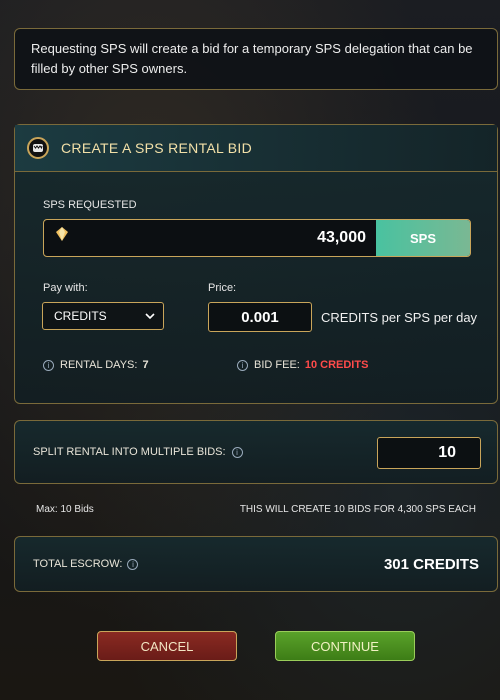 The width and height of the screenshot is (500, 700). Describe the element at coordinates (257, 238) in the screenshot. I see `sps-amount-input: 43,000 SPS` at that location.